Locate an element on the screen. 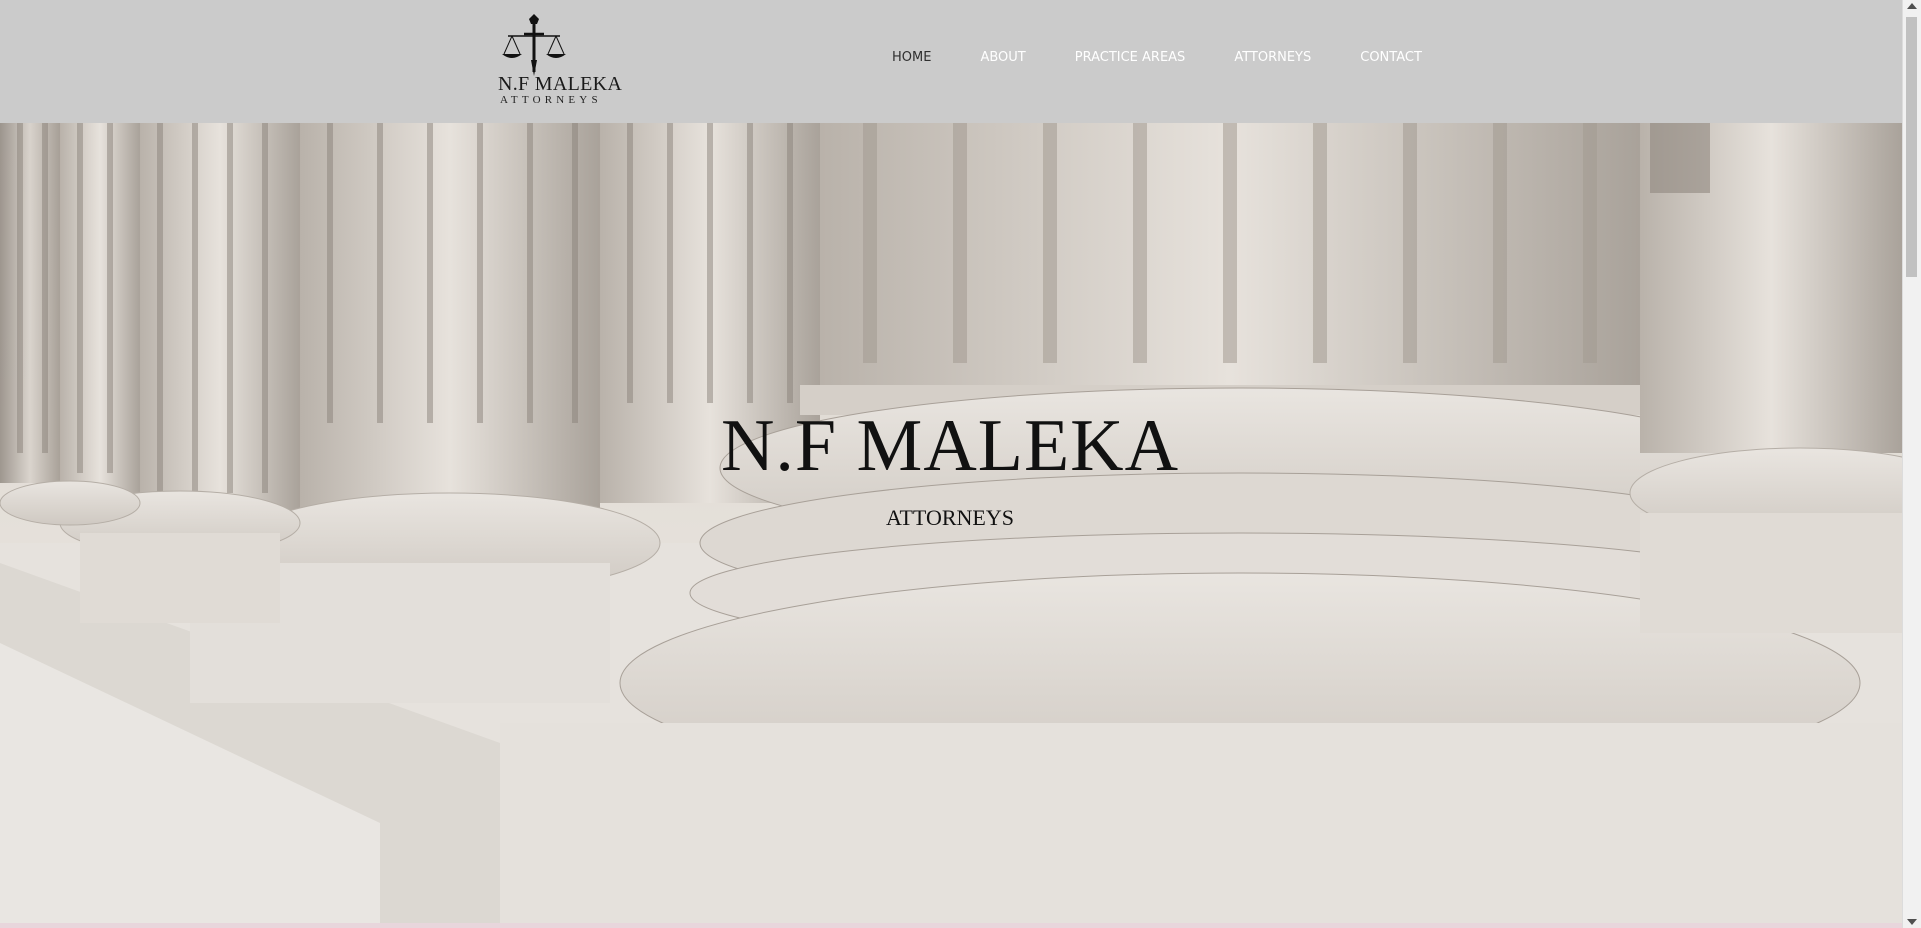 The image size is (1921, 928). hero-title: N.F MALEKA is located at coordinates (950, 446).